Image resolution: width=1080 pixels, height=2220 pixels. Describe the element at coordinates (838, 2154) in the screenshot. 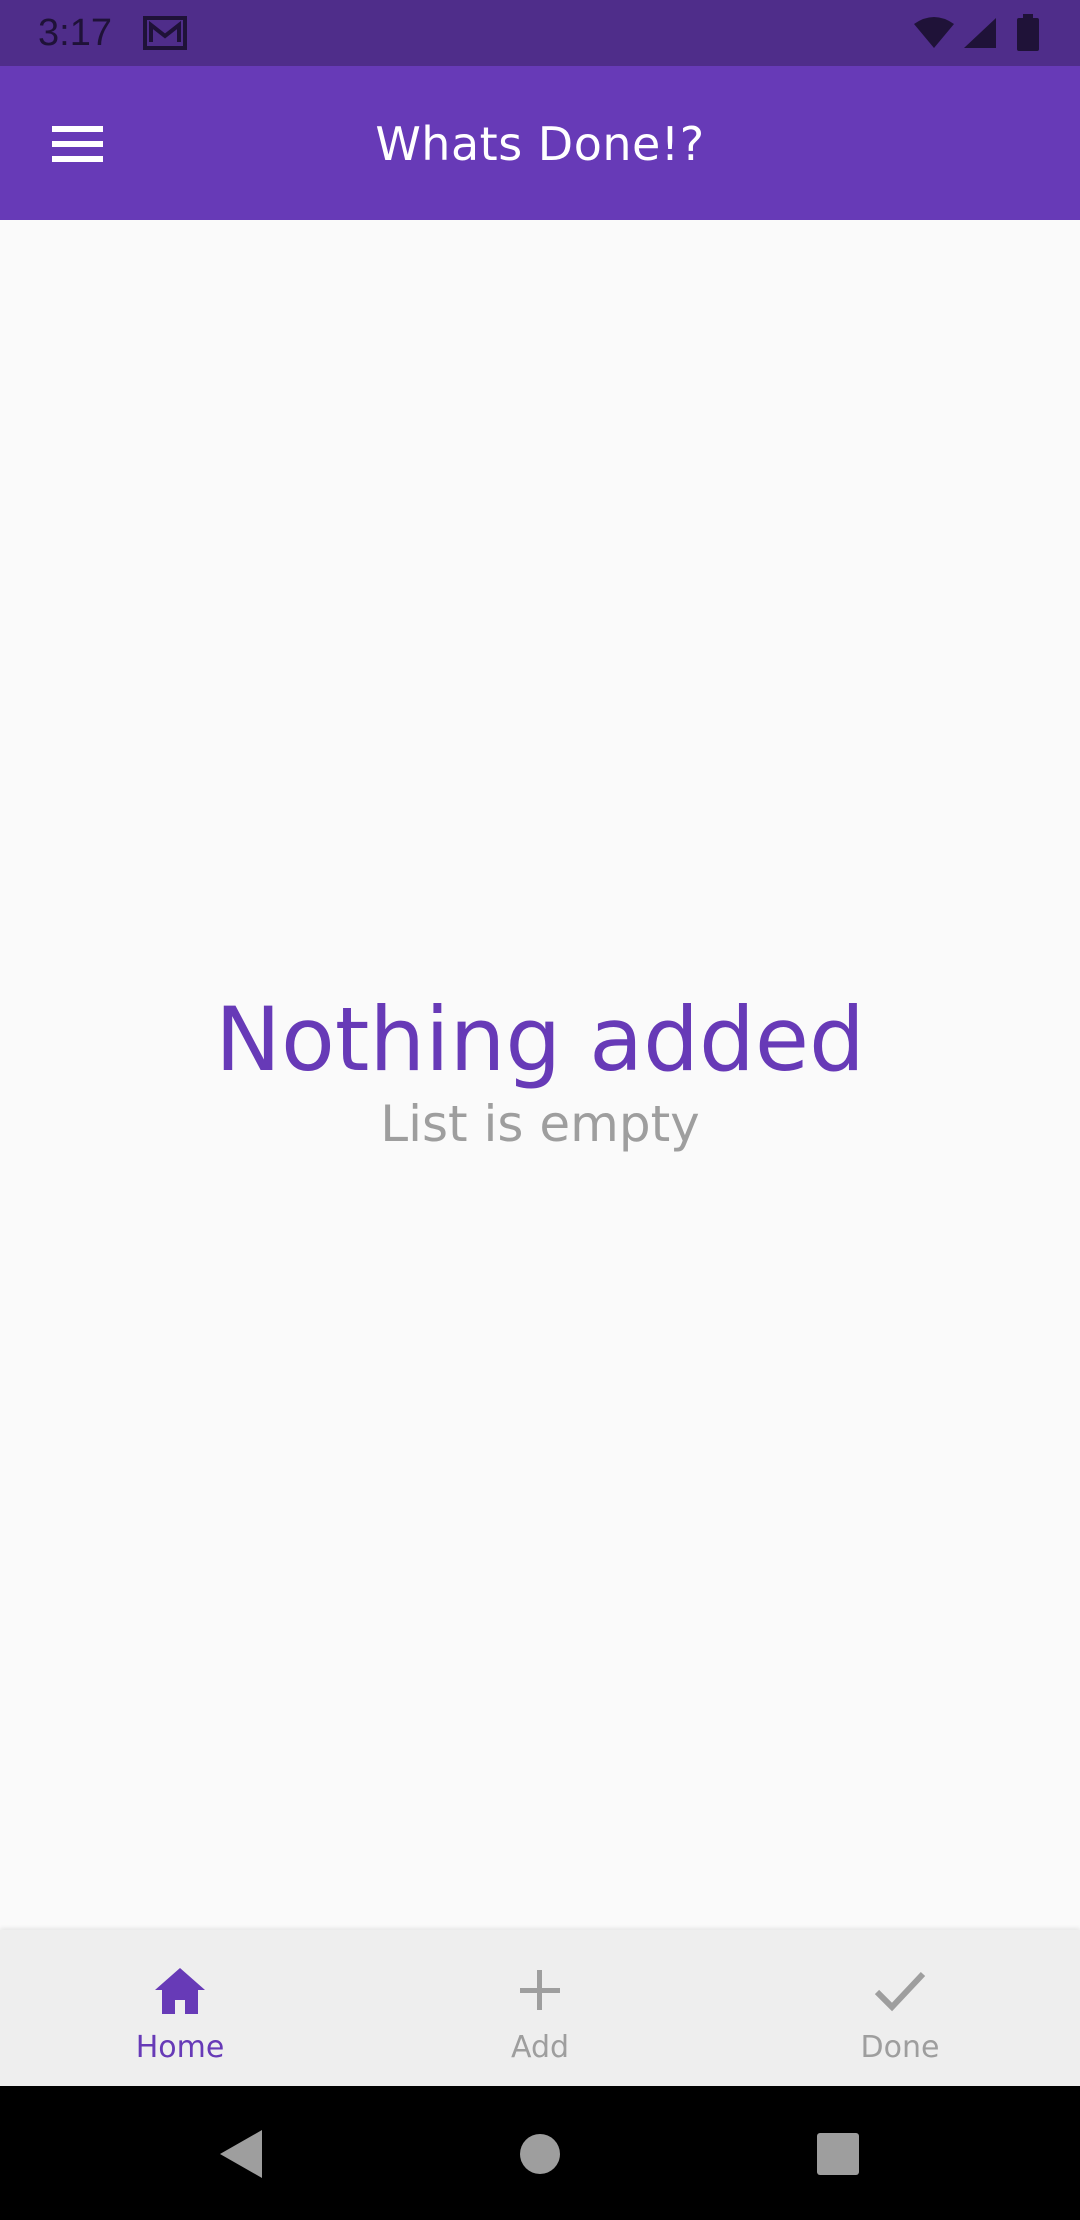

I see `recents-icon` at that location.